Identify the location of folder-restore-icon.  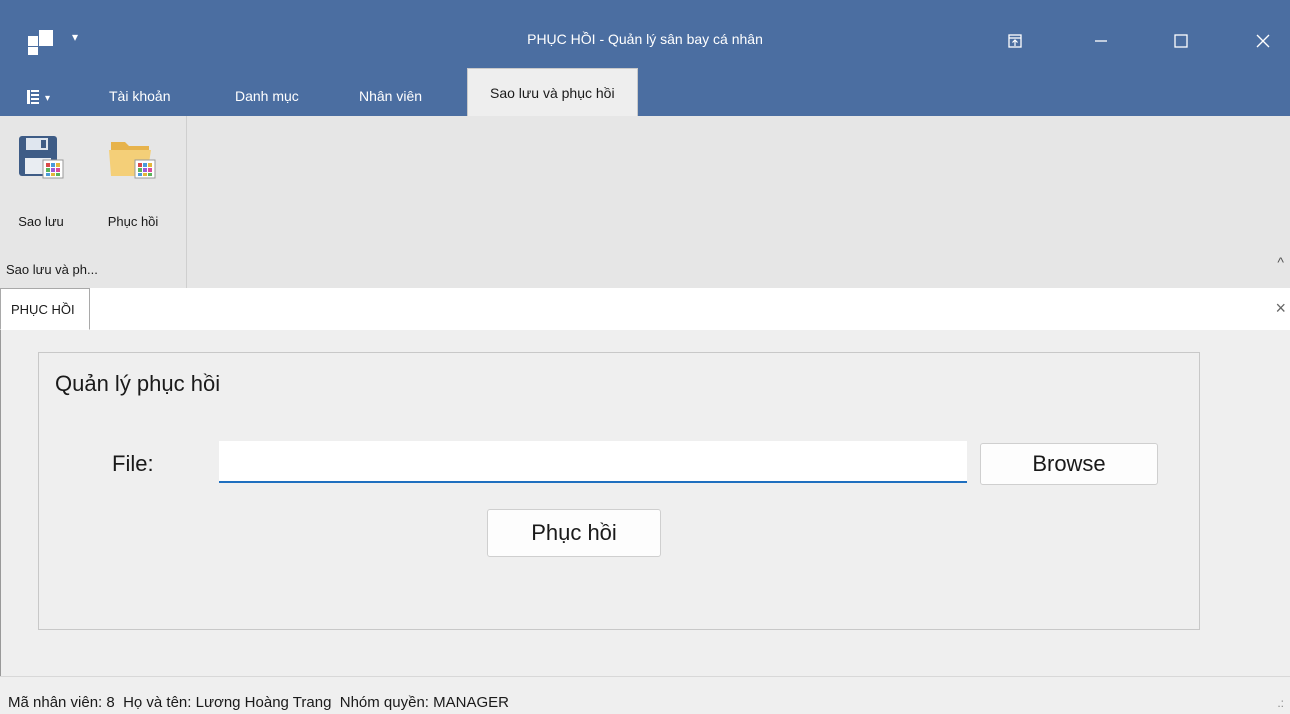
(132, 160).